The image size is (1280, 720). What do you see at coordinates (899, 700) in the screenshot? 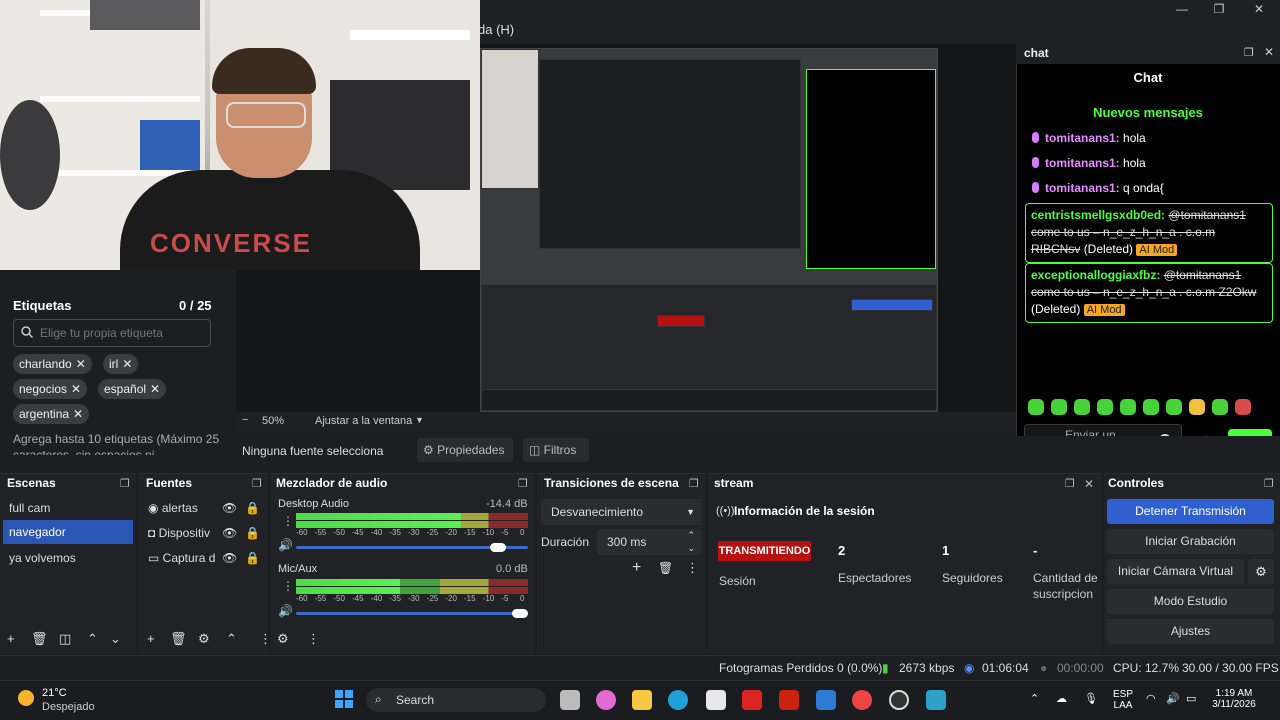
I see `obs-icon` at bounding box center [899, 700].